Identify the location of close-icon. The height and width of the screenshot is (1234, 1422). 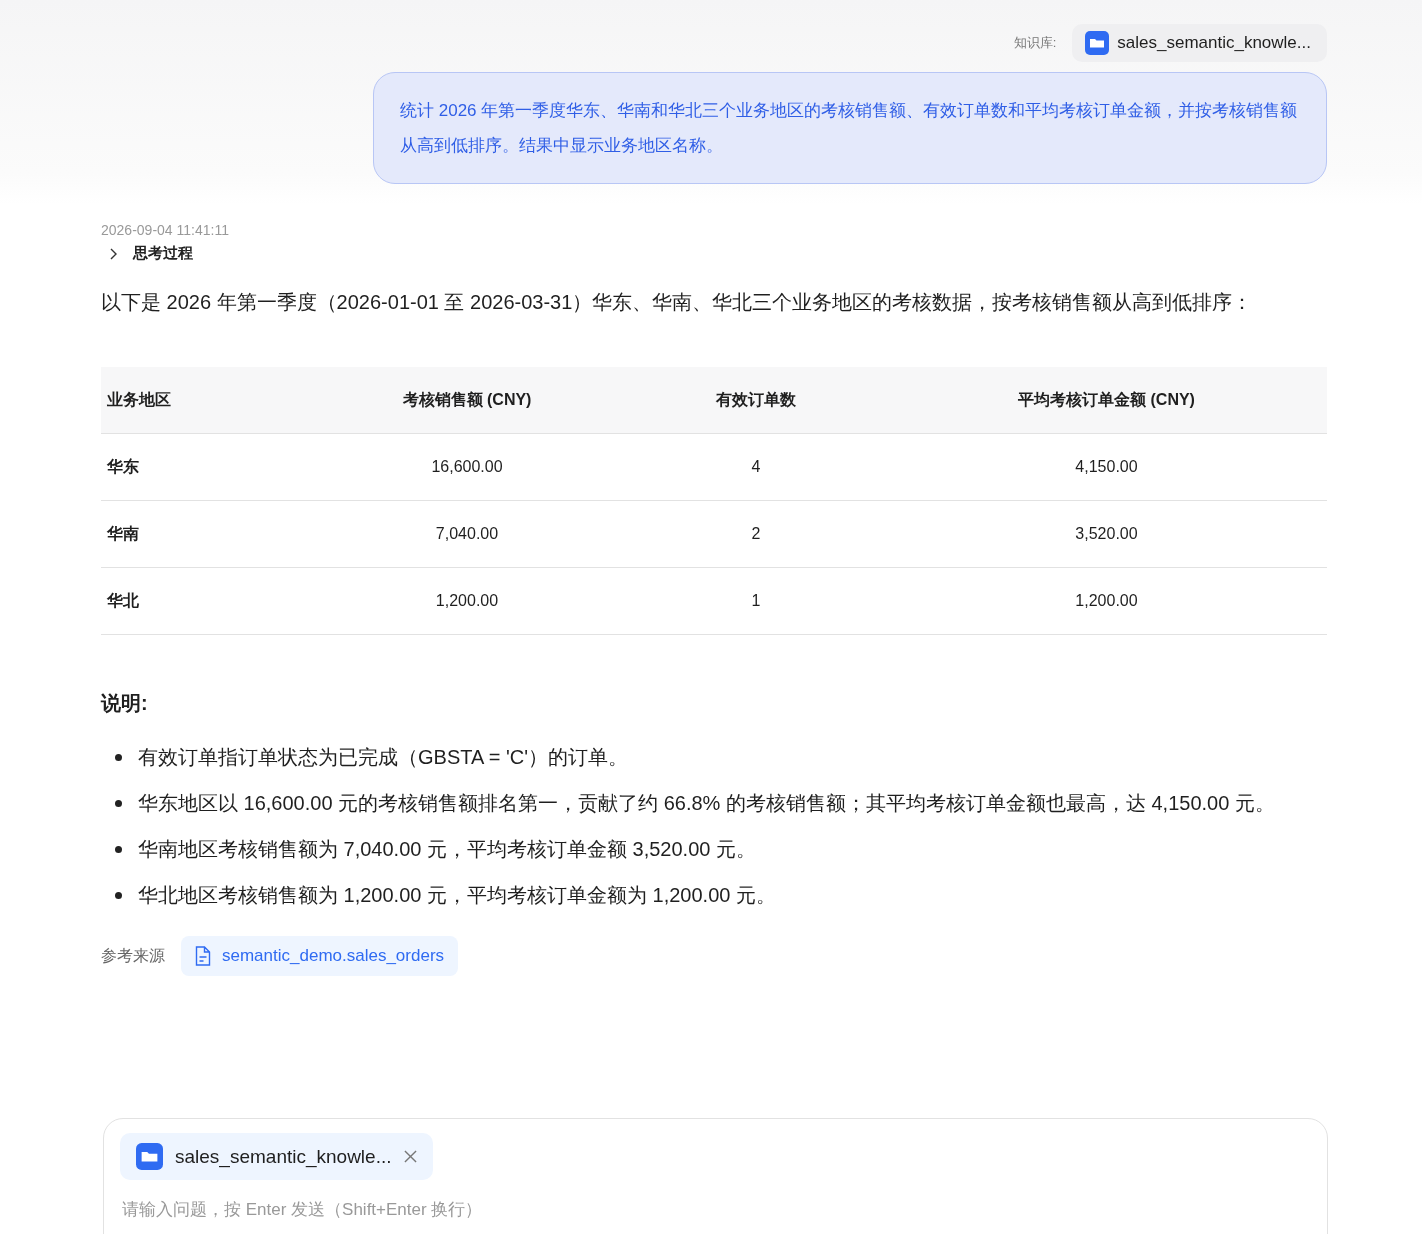
(410, 1156).